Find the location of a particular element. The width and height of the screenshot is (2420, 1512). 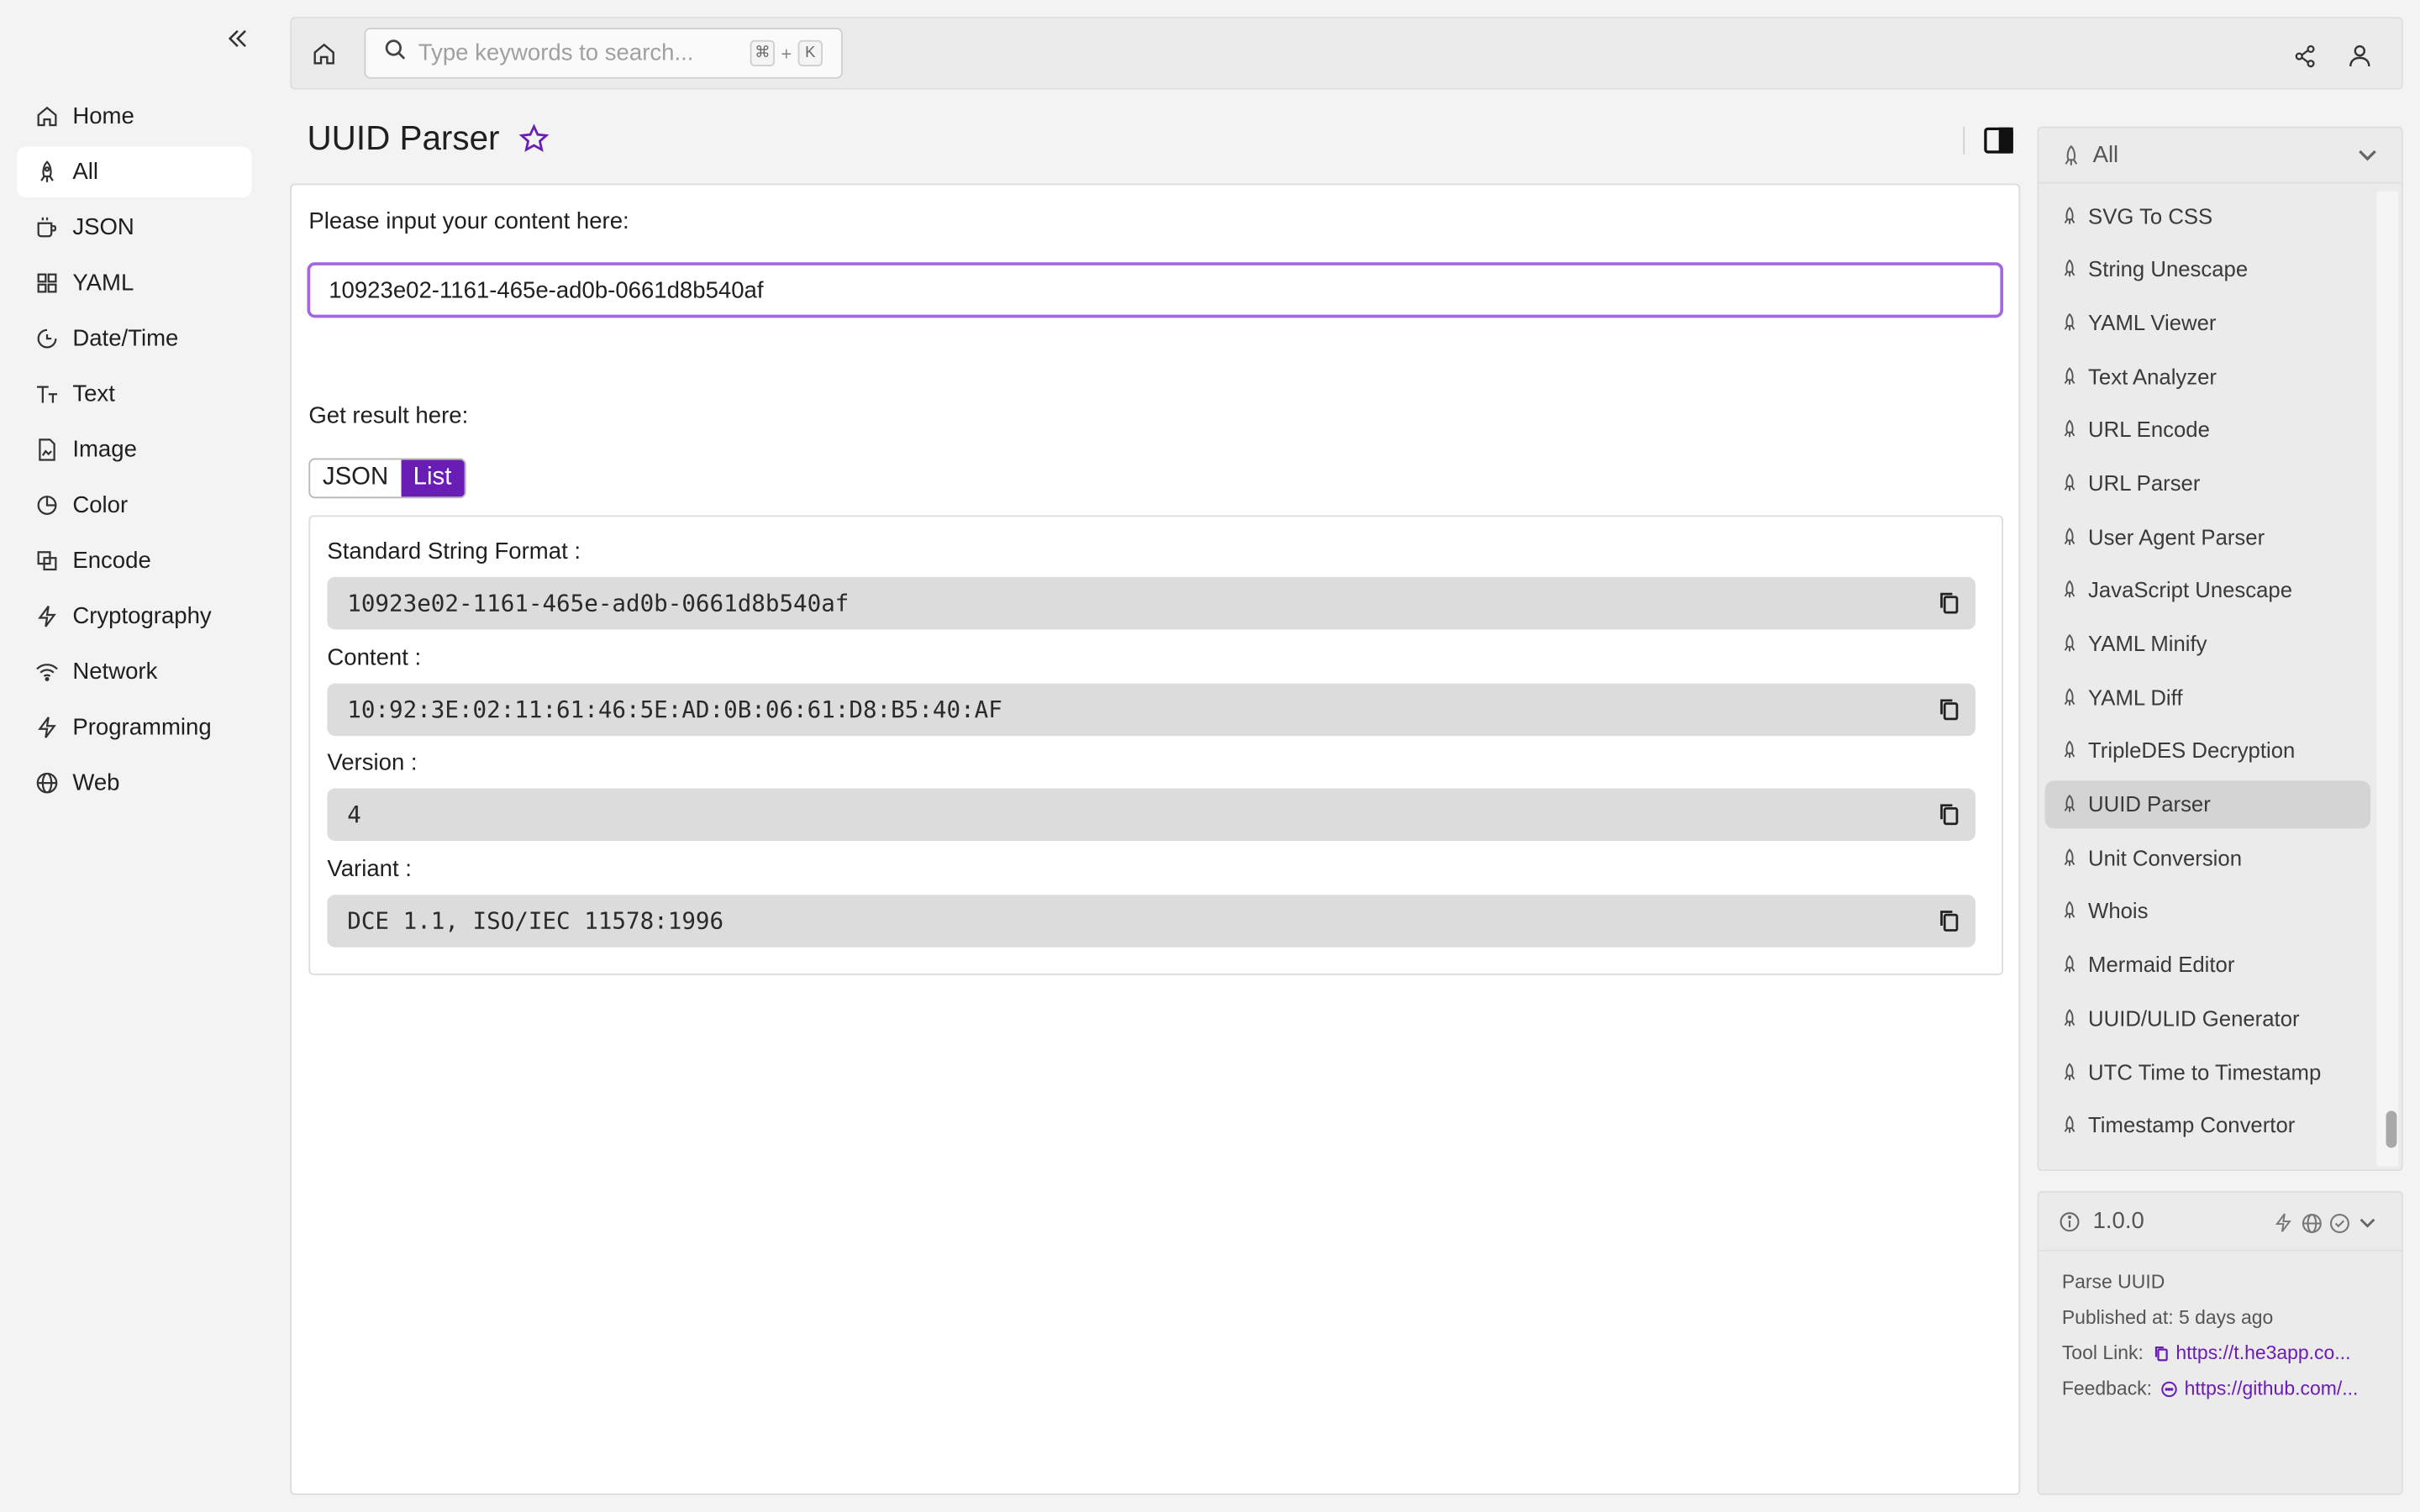

search-box: ⌘ + K is located at coordinates (603, 53).